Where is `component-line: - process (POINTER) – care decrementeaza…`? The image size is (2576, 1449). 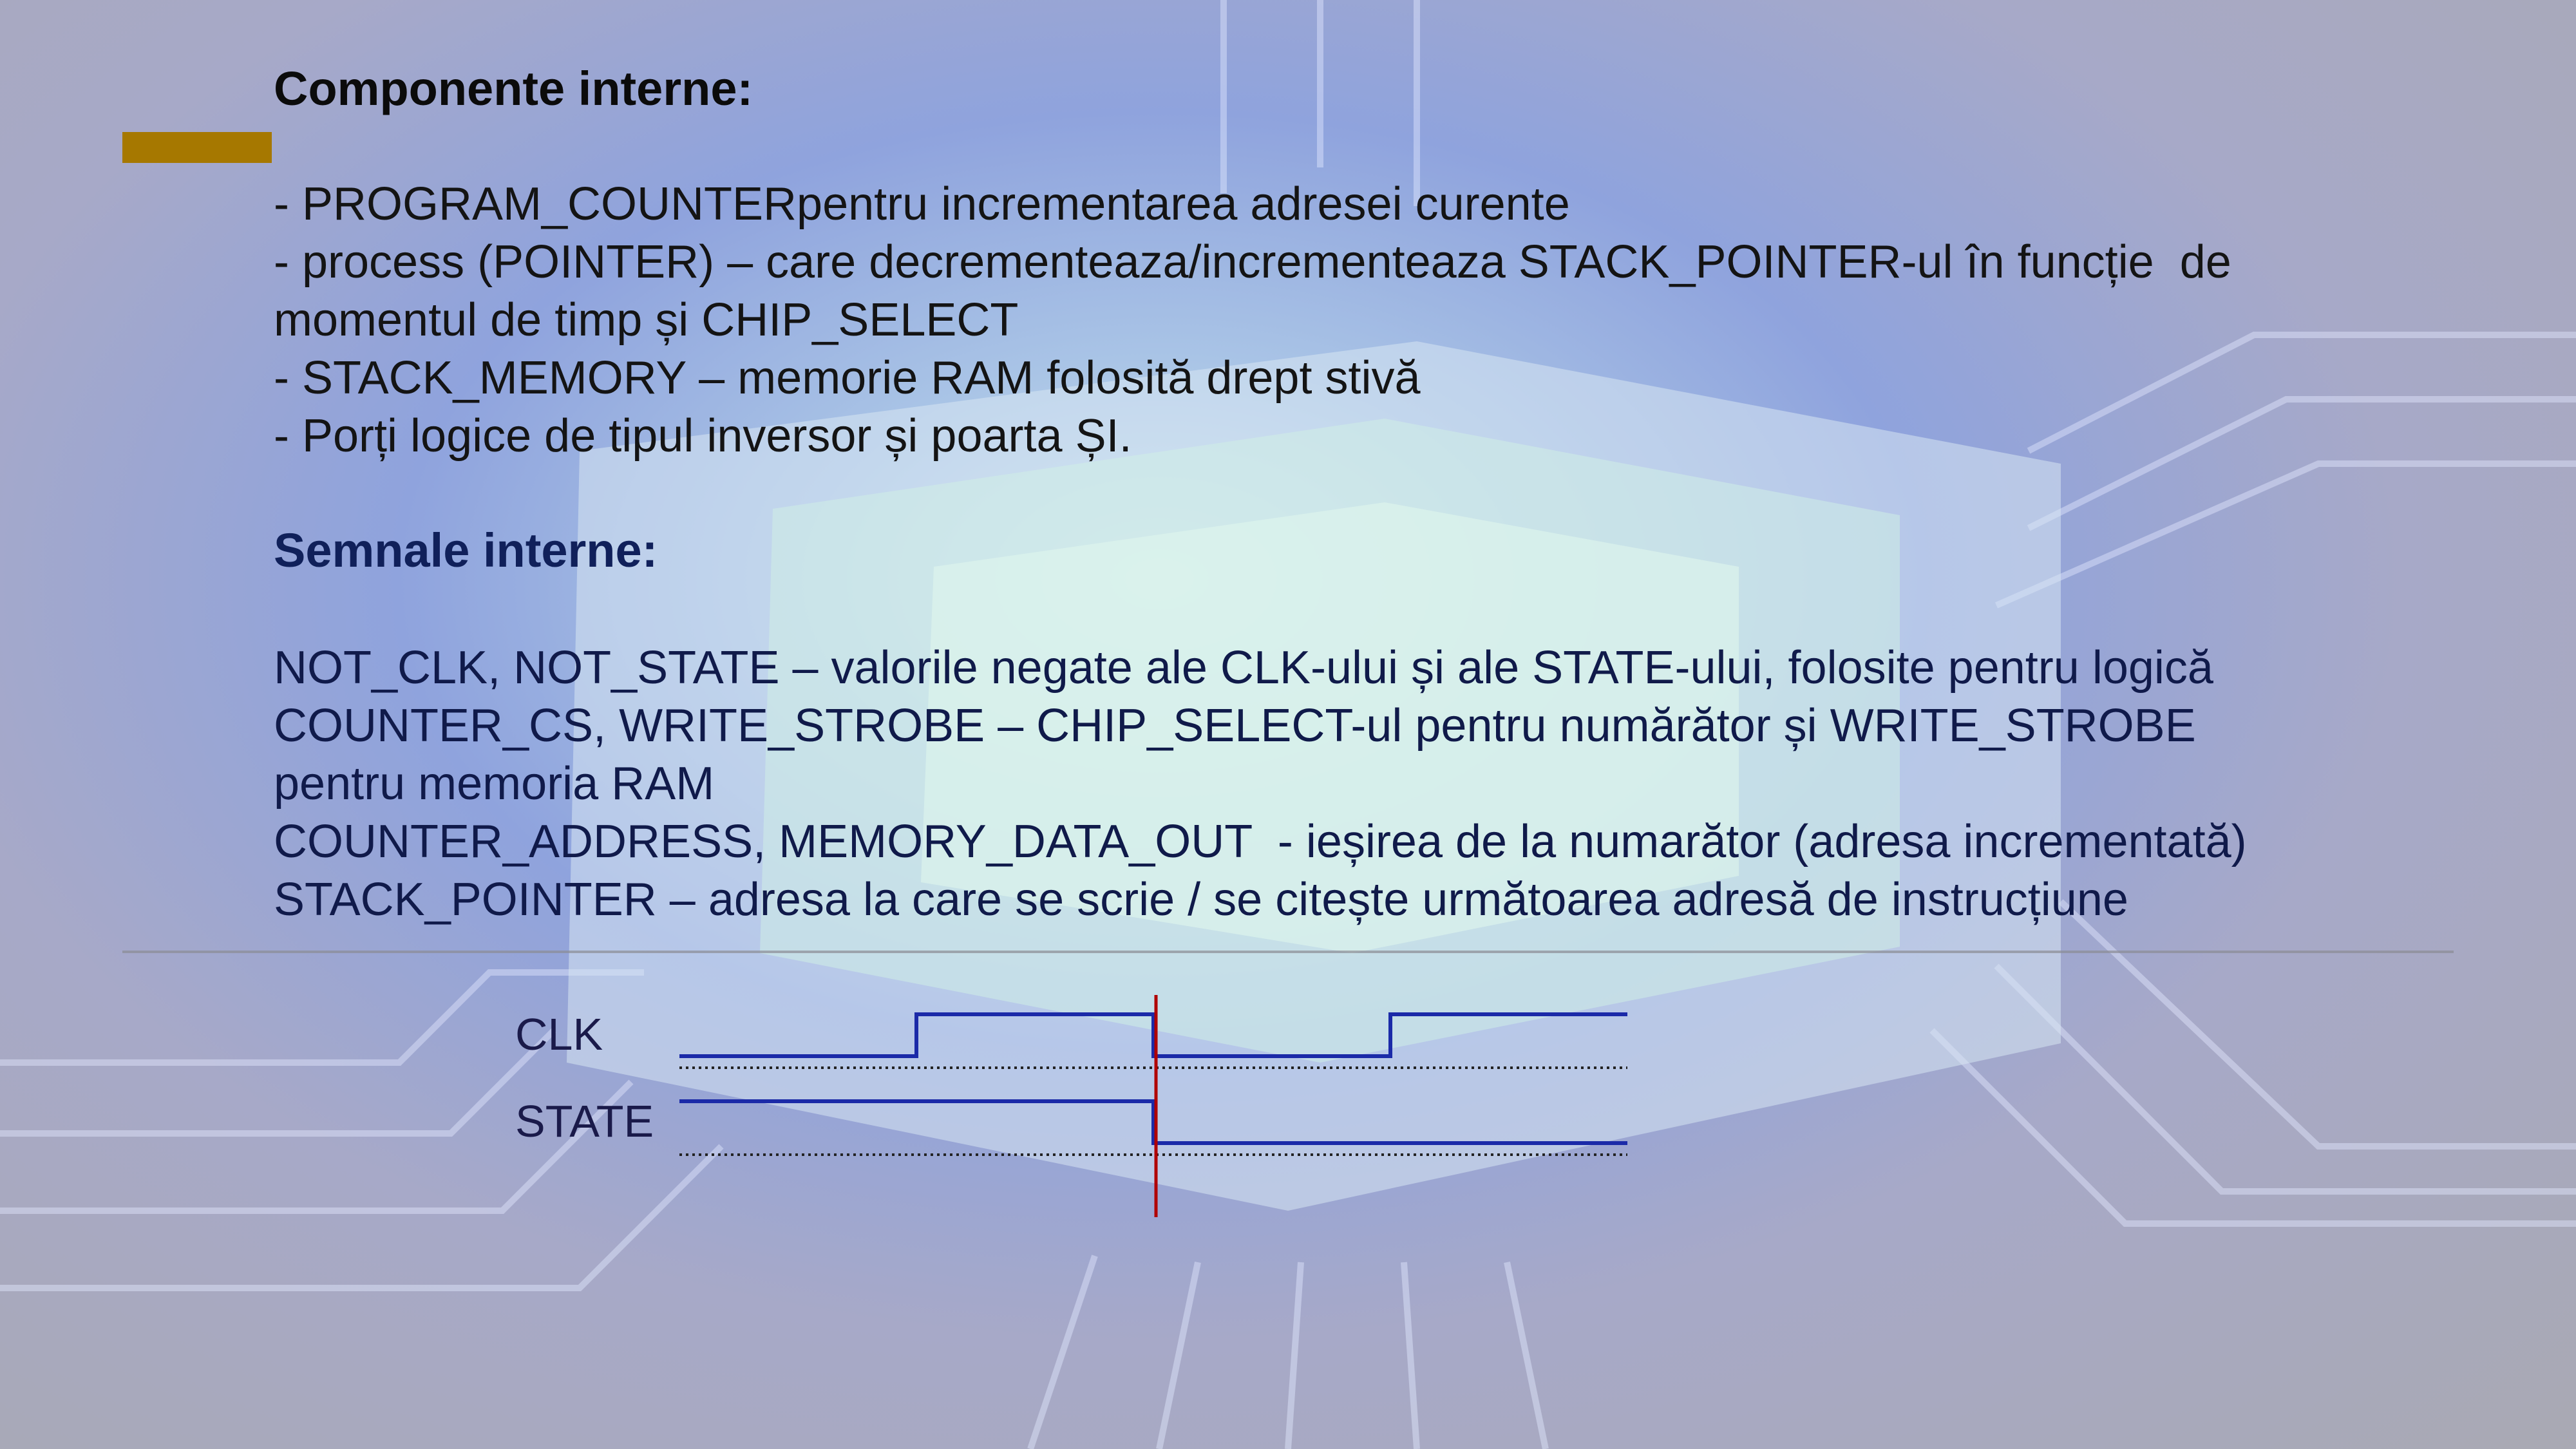
component-line: - process (POINTER) – care decrementeaza… is located at coordinates (1253, 262).